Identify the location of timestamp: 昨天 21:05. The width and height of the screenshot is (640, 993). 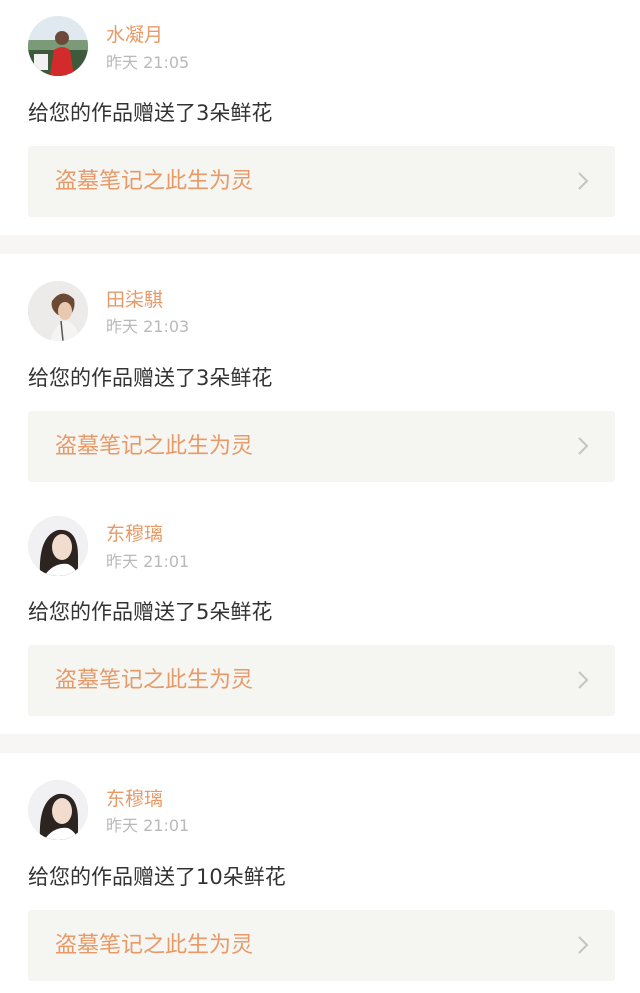
(148, 62).